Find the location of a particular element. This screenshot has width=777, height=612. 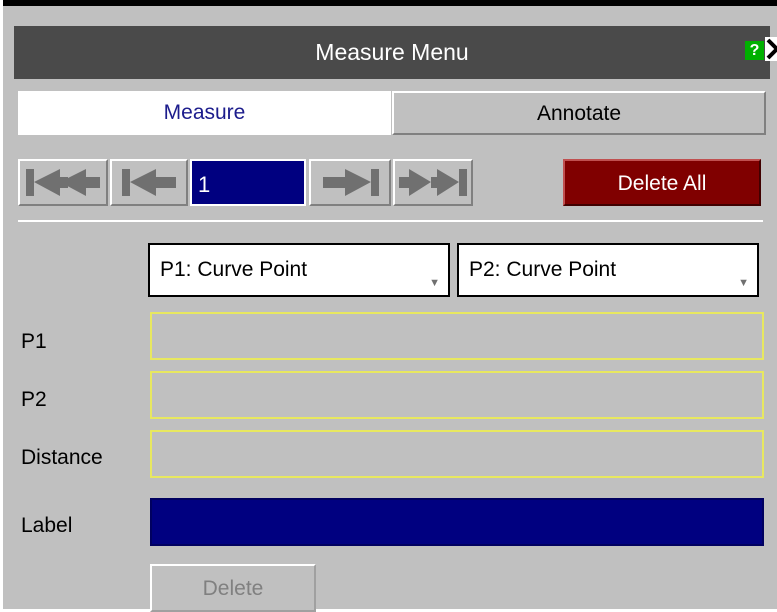

p1-field is located at coordinates (457, 336).